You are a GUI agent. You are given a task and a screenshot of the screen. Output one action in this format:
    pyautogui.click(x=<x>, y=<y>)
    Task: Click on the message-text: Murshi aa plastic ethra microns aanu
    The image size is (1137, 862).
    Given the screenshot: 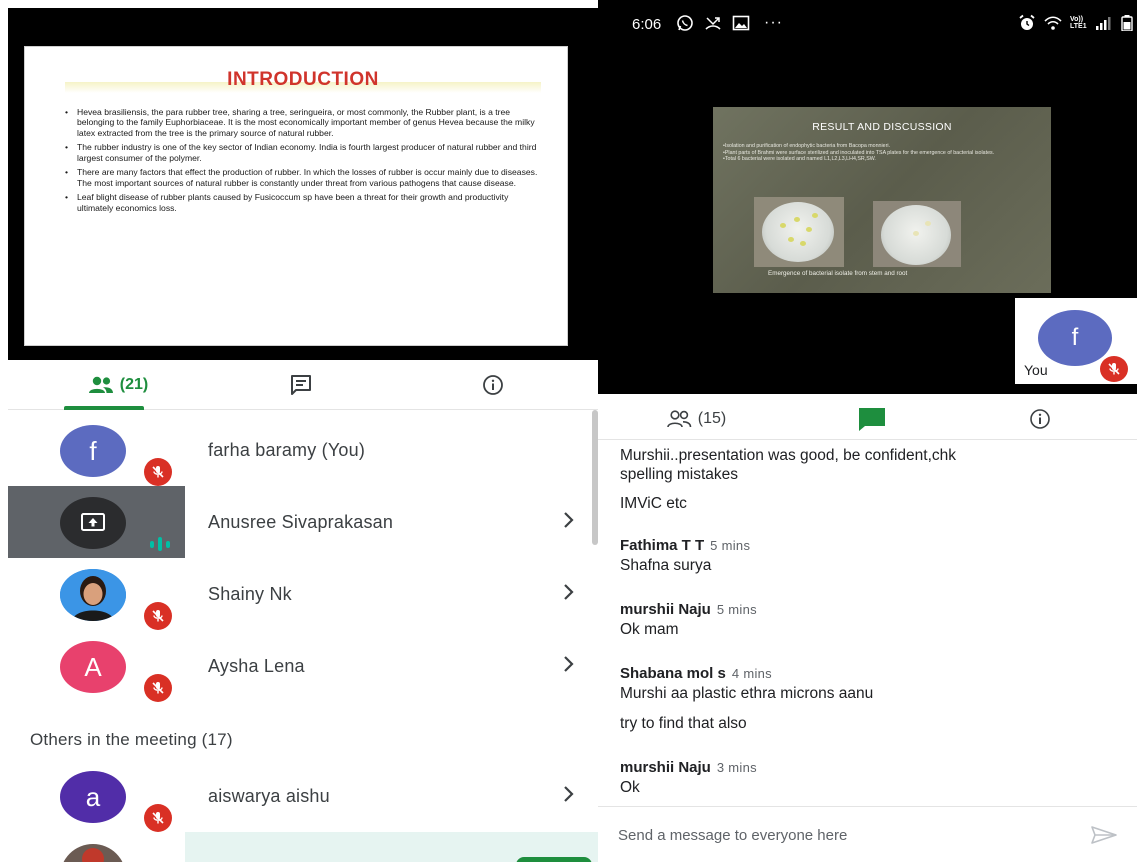 What is the action you would take?
    pyautogui.click(x=747, y=693)
    